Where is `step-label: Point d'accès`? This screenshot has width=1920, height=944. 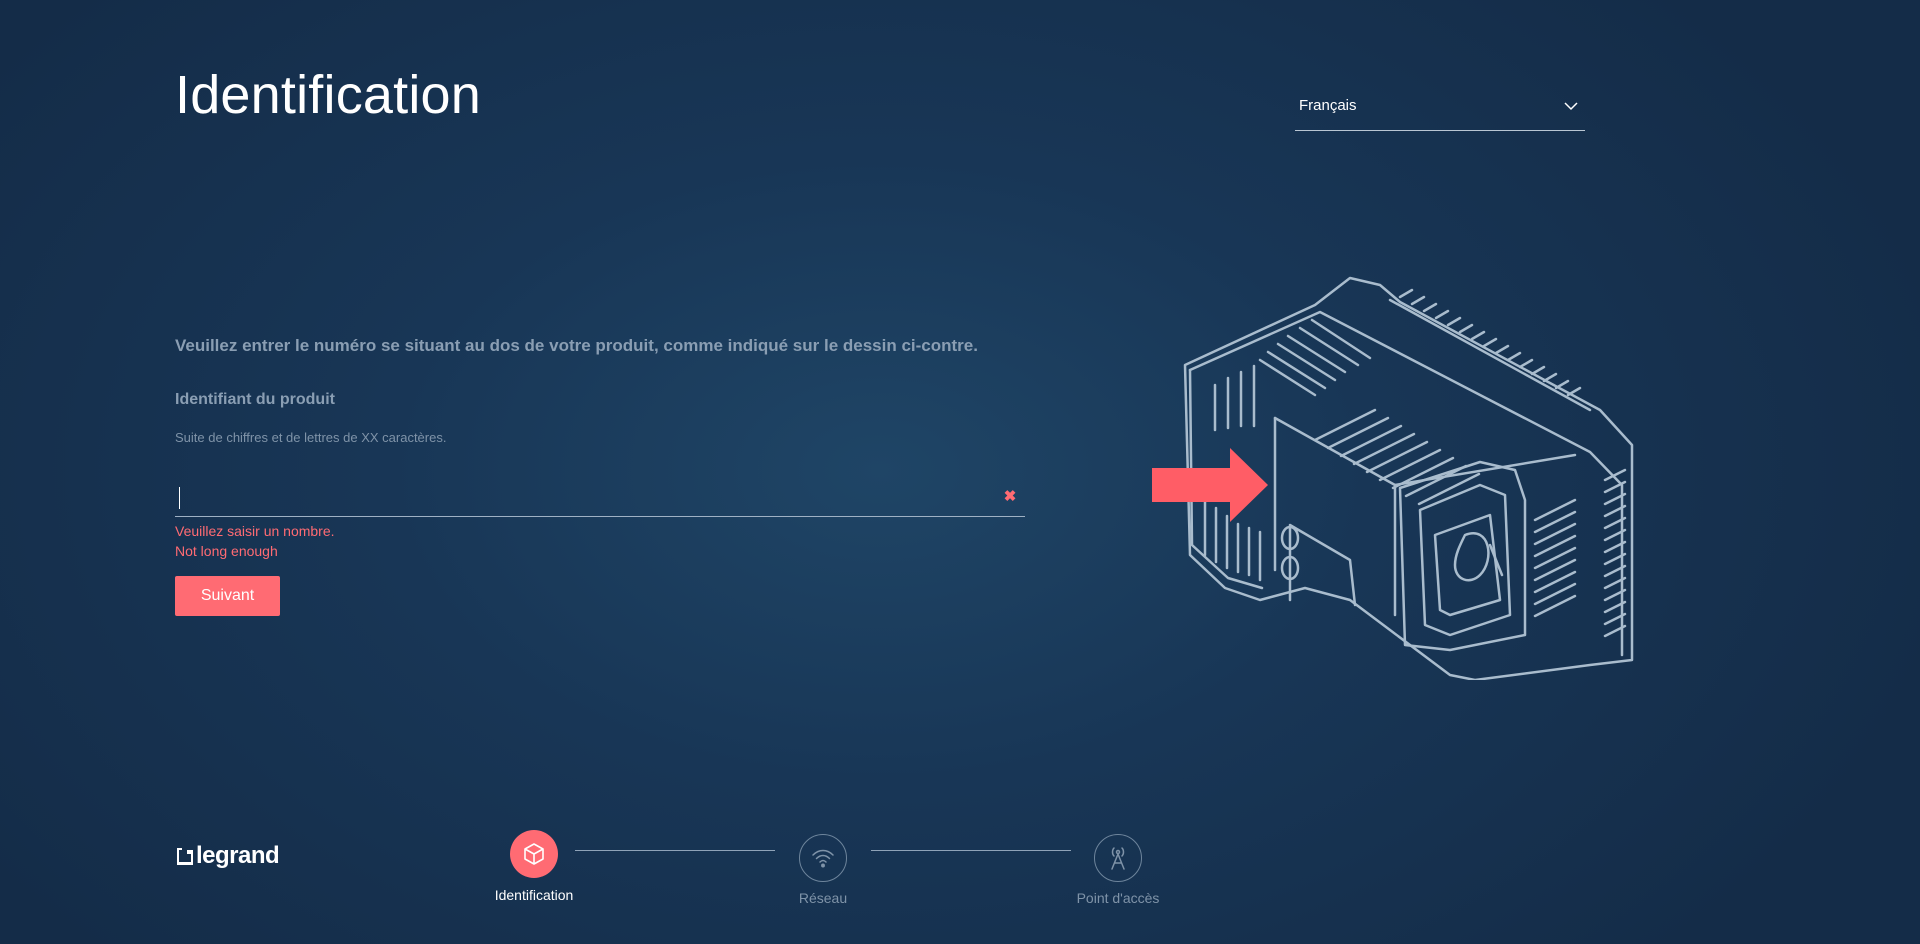 step-label: Point d'accès is located at coordinates (1118, 898).